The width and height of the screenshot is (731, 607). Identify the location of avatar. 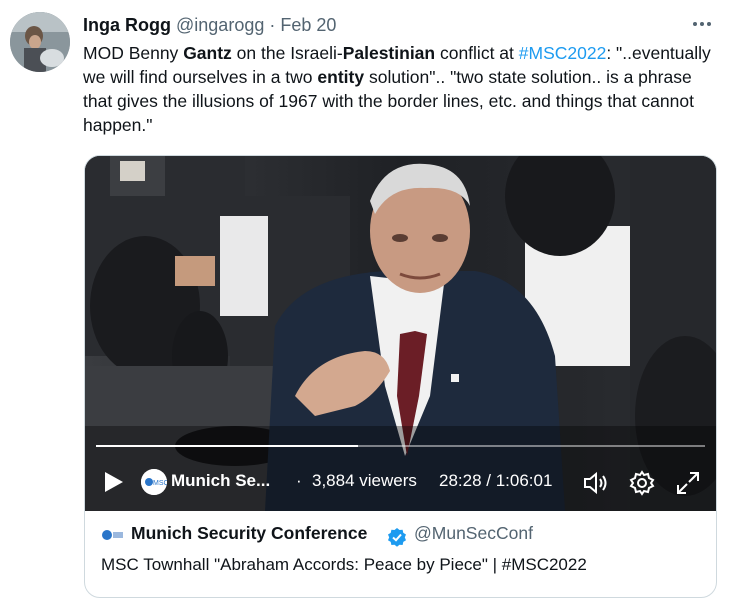
(40, 42).